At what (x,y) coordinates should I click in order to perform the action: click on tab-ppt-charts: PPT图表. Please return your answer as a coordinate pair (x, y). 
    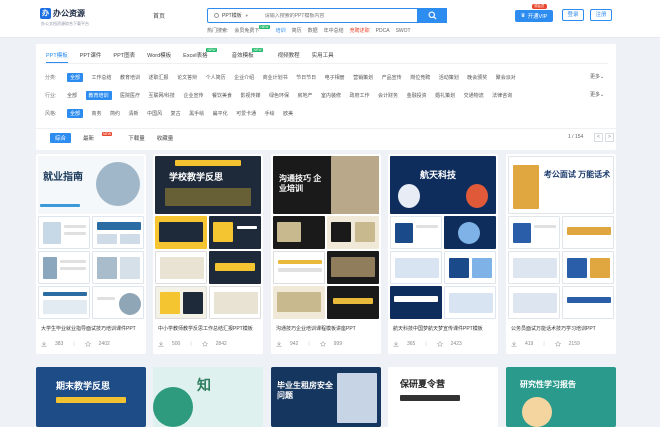
    Looking at the image, I should click on (124, 57).